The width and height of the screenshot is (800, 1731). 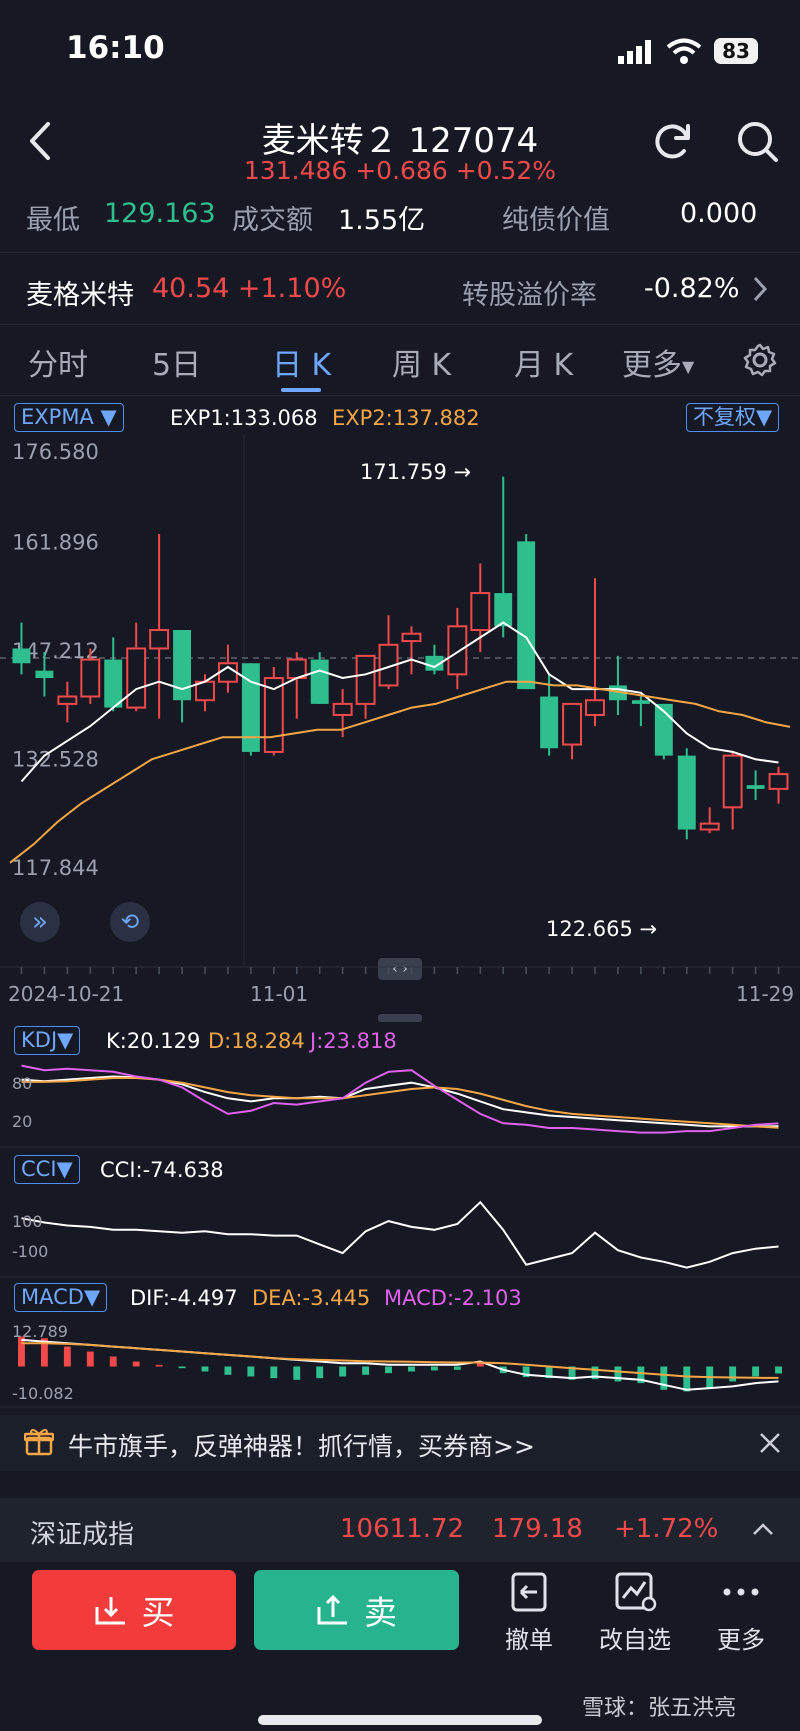 I want to click on series-line-d, so click(x=400, y=1103).